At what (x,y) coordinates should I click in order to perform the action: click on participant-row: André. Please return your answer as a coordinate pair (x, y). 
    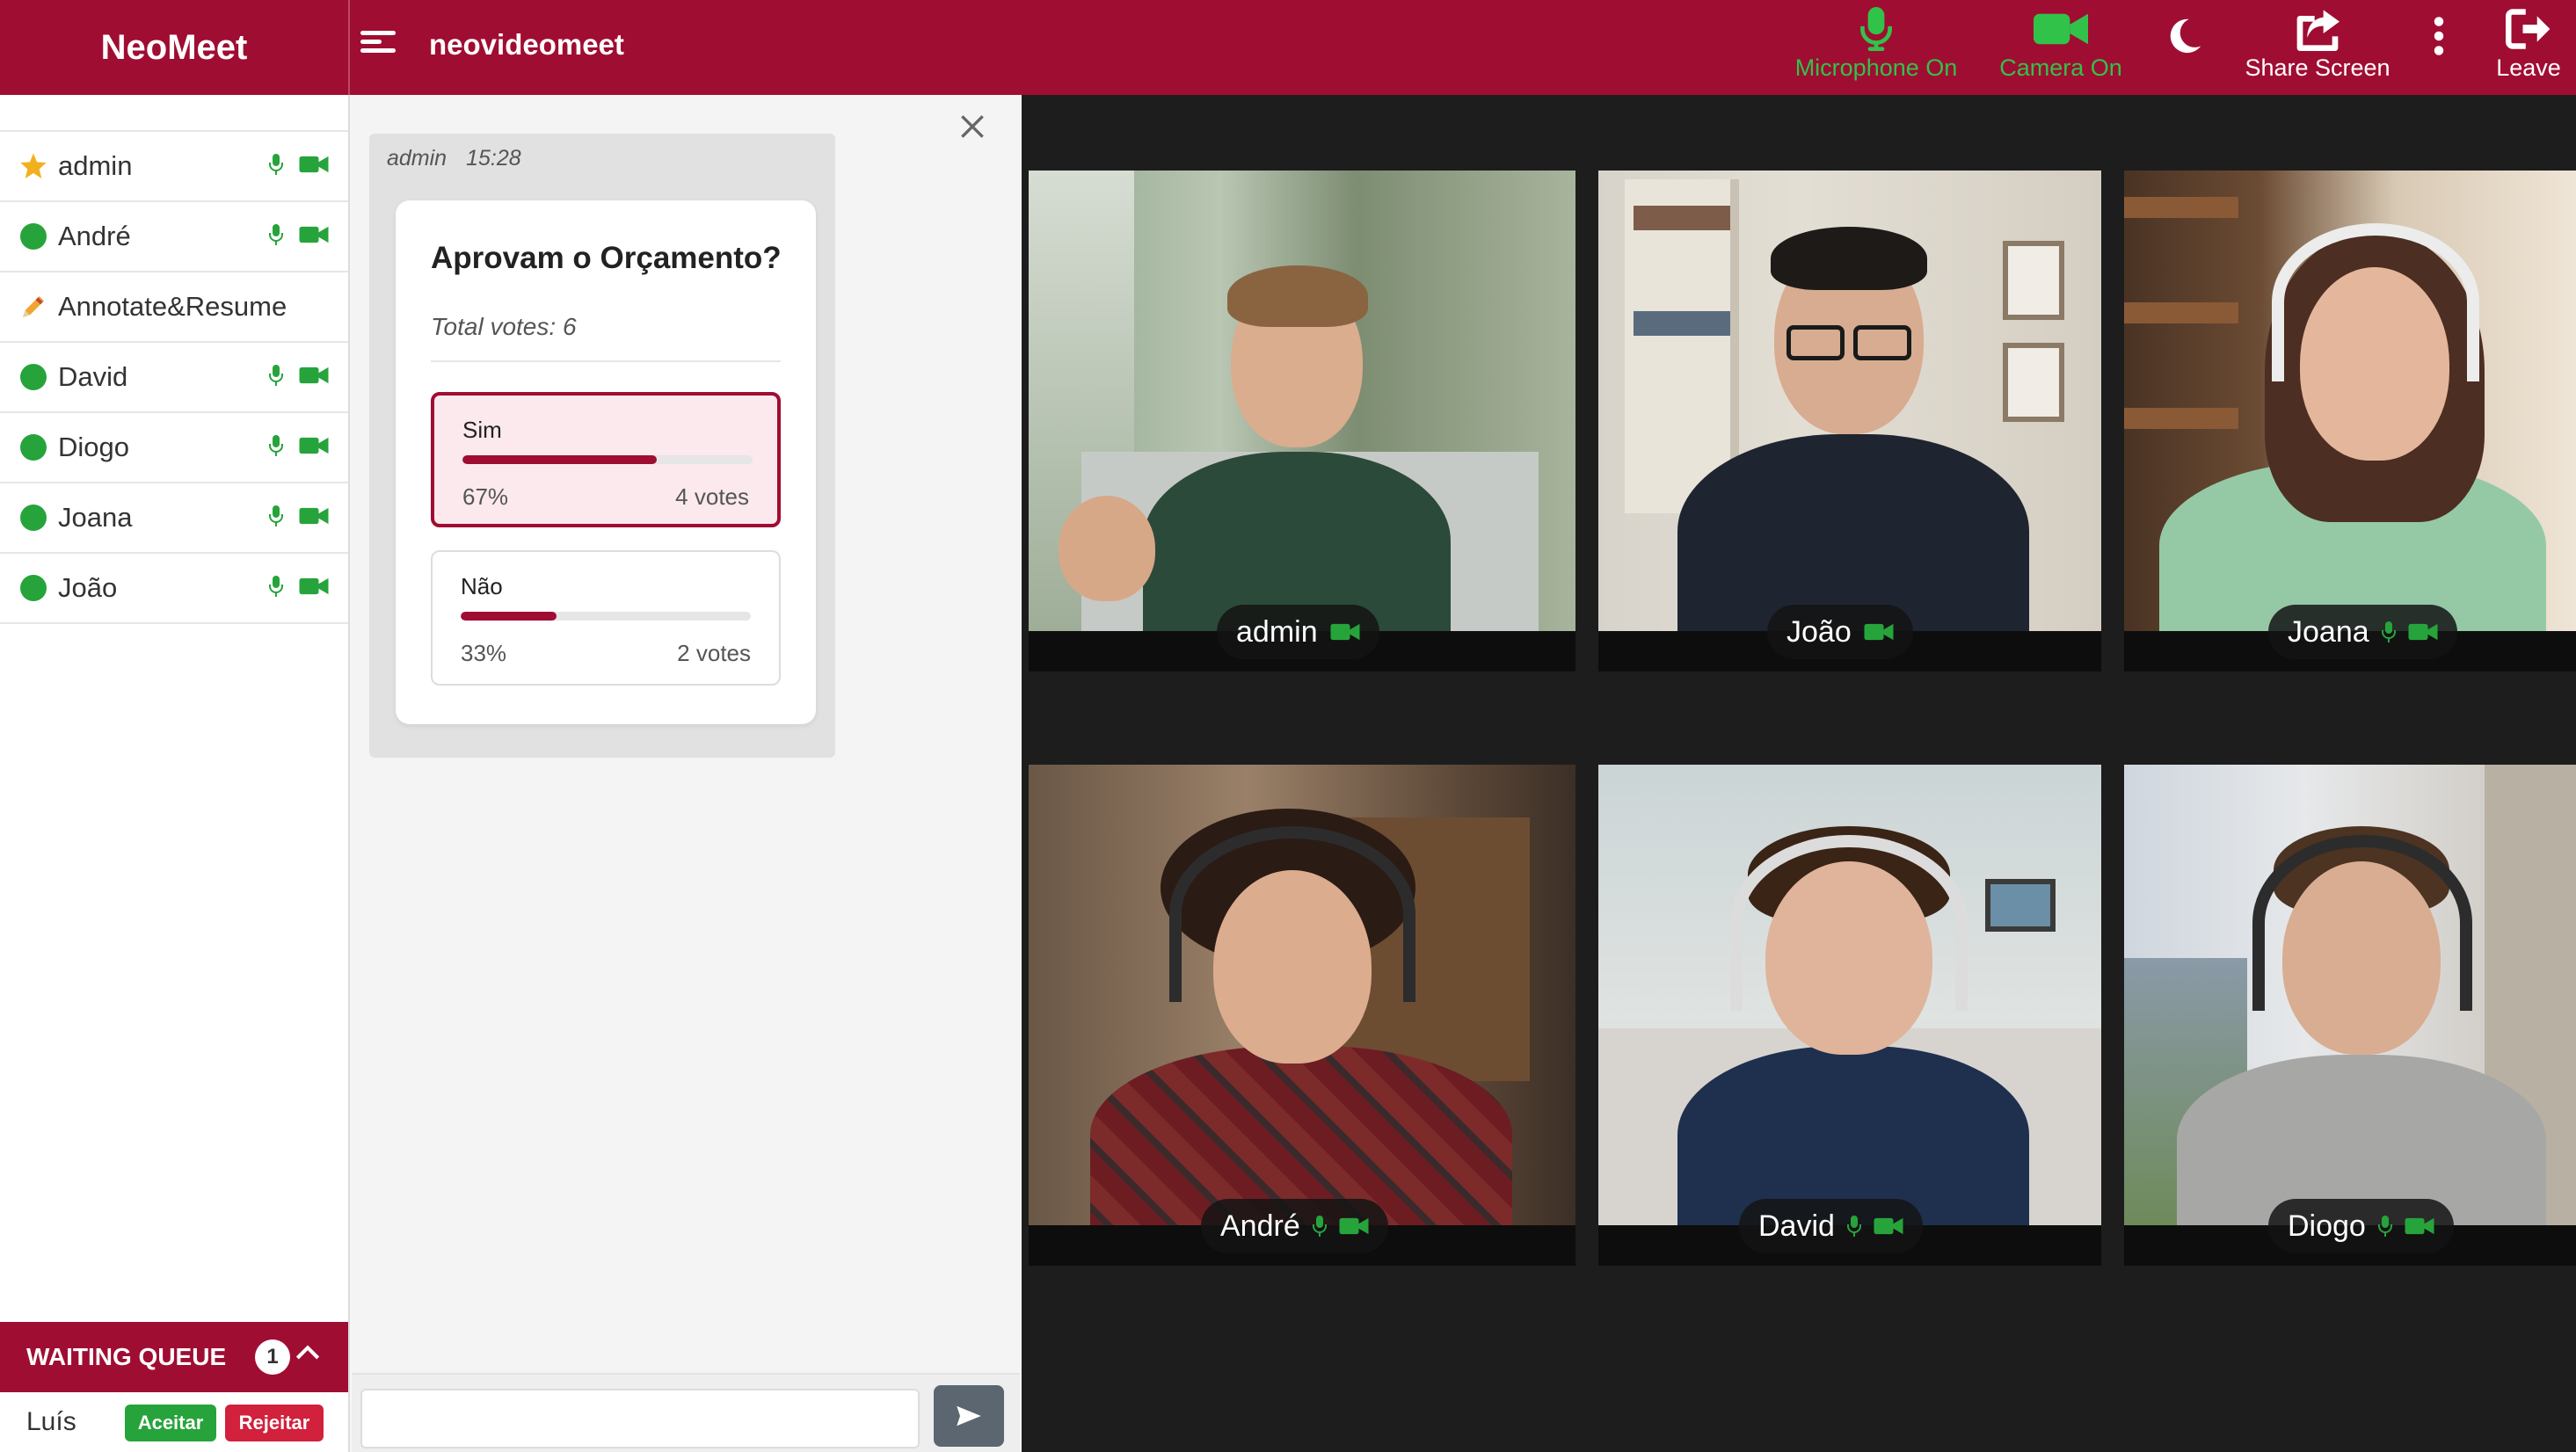
    Looking at the image, I should click on (174, 237).